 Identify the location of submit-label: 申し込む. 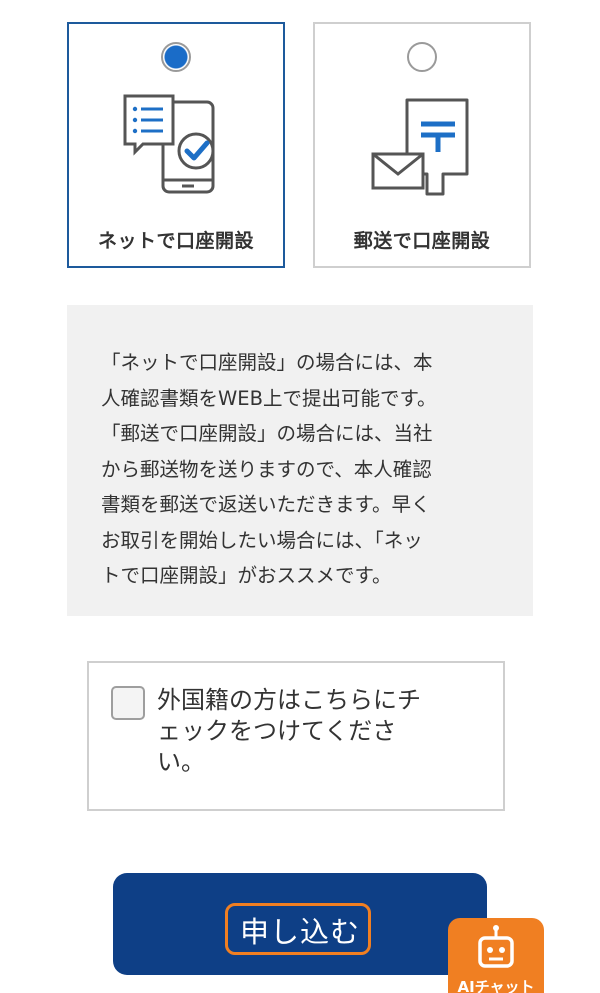
(299, 932).